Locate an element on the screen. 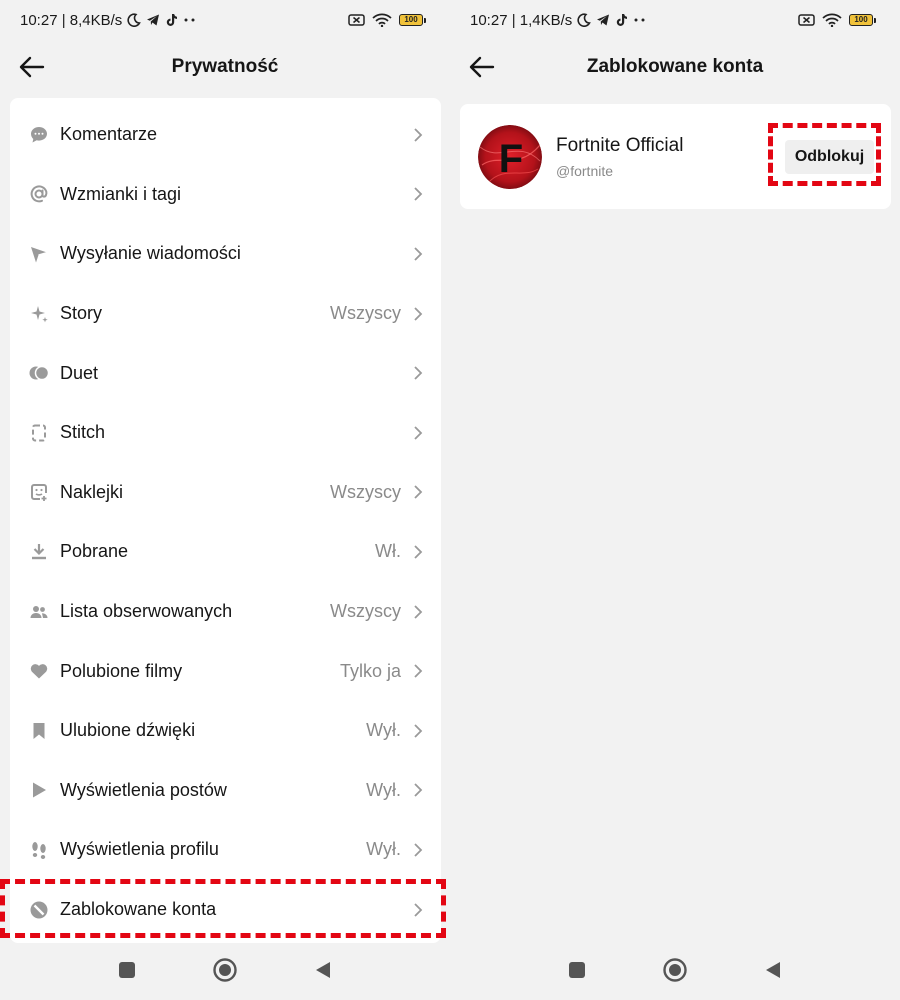  footprints-icon is located at coordinates (39, 850).